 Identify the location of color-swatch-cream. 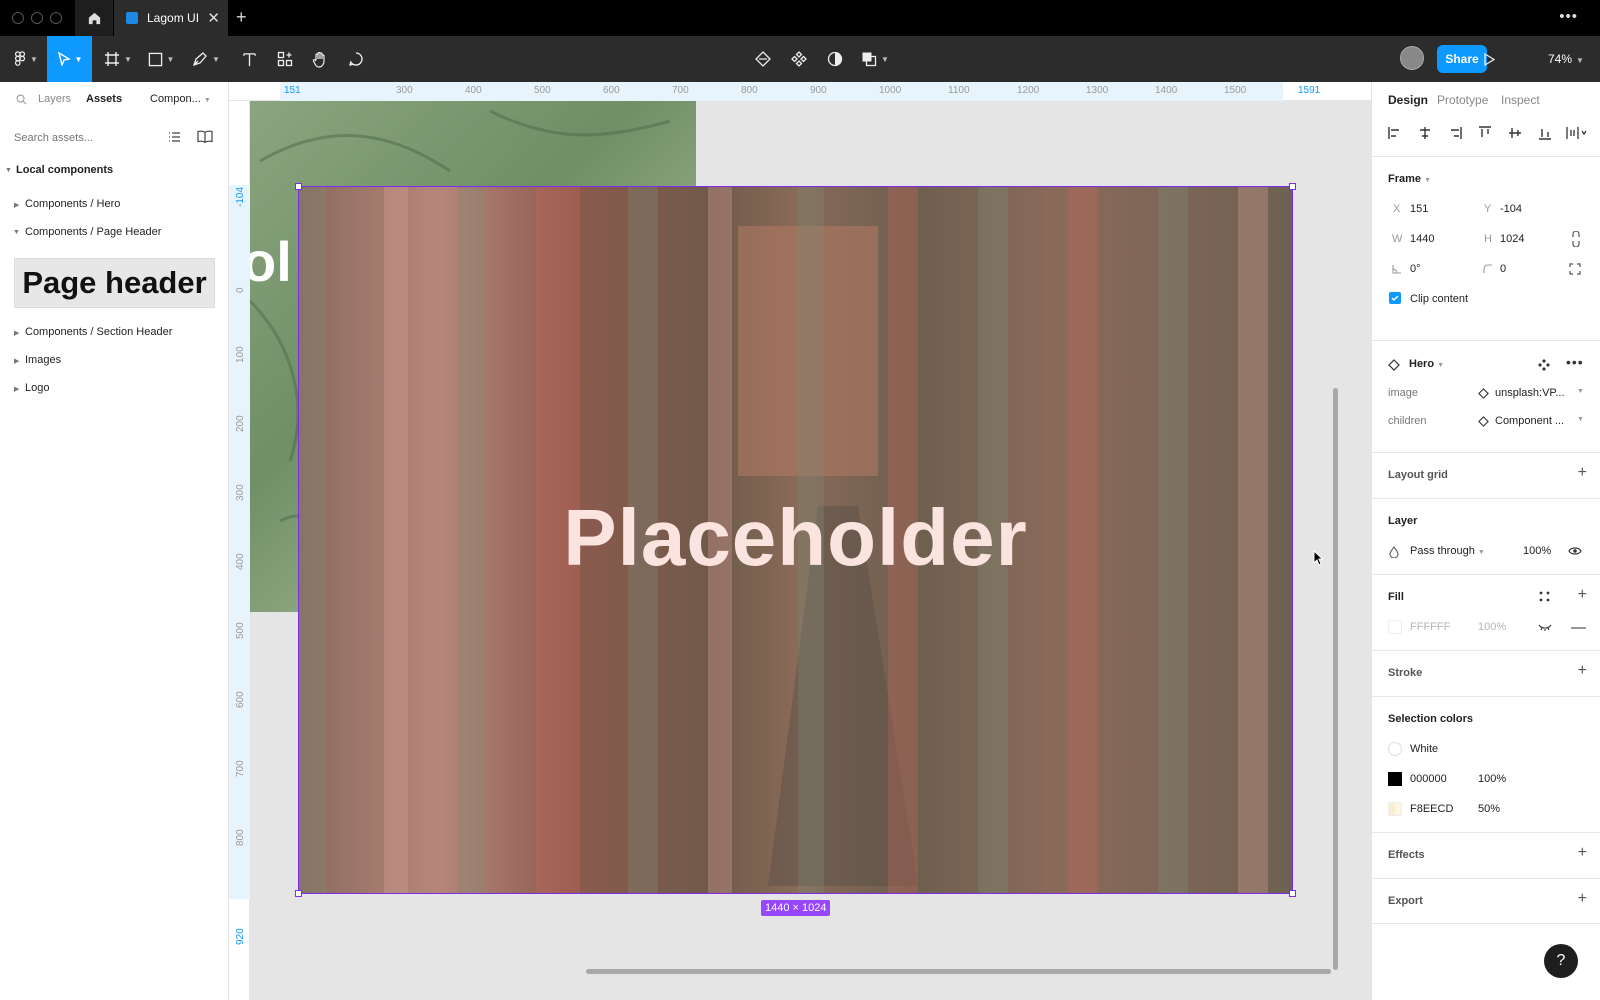
(1395, 809).